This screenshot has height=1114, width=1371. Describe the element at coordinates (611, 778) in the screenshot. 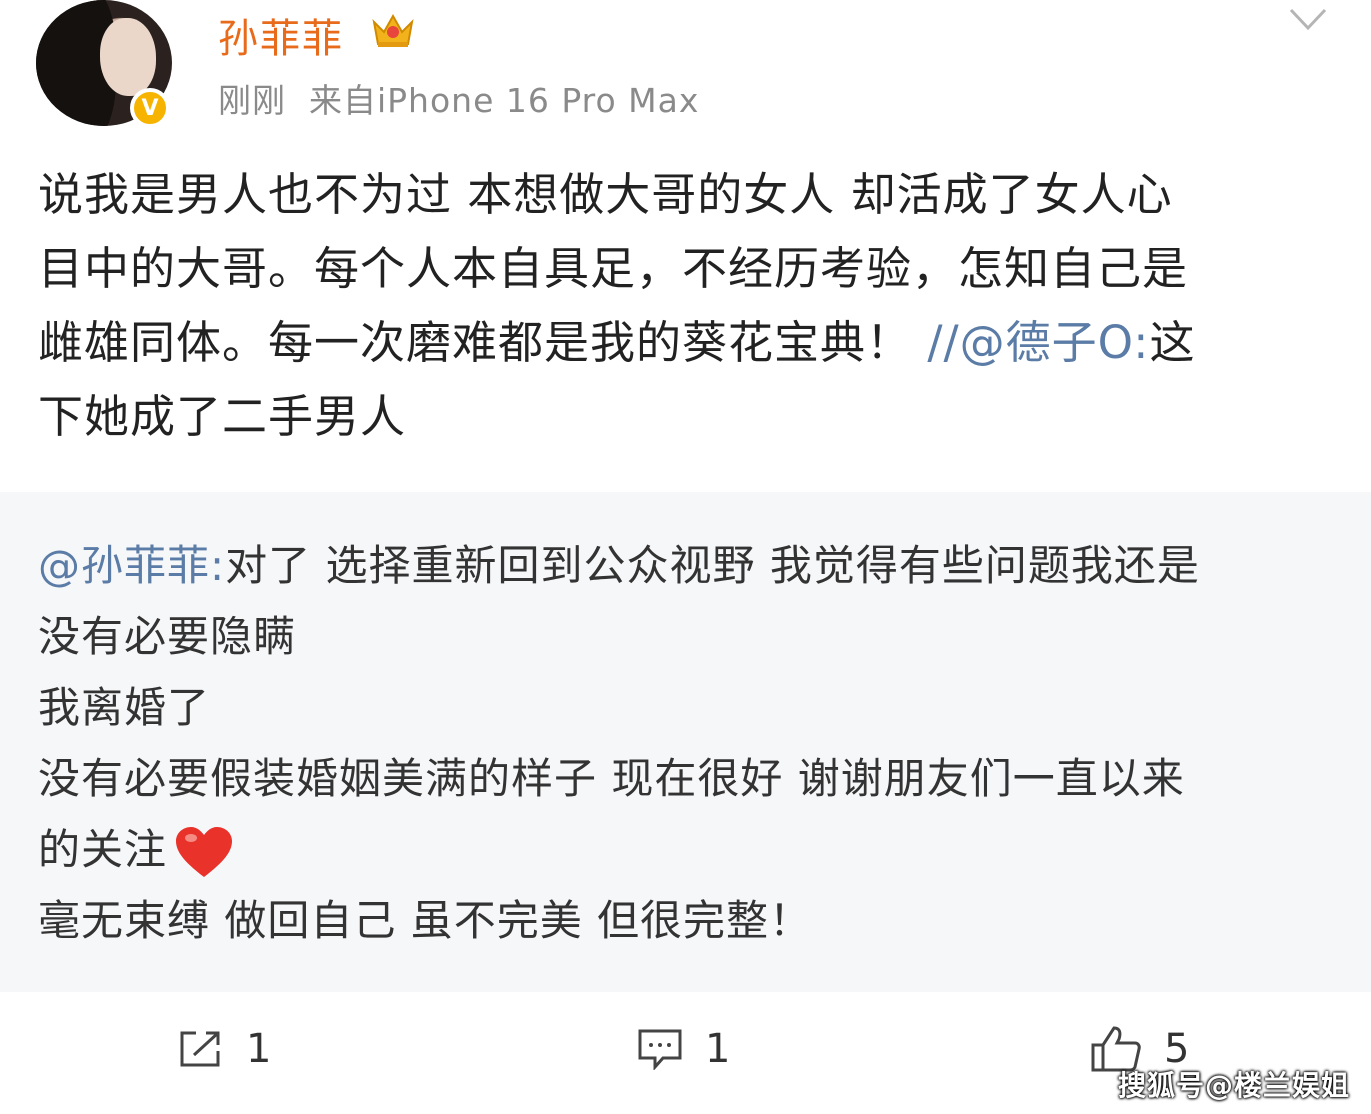

I see `repost-line: 没有必要假装婚姻美满的样子 现在很好 谢谢朋友们一直以来` at that location.